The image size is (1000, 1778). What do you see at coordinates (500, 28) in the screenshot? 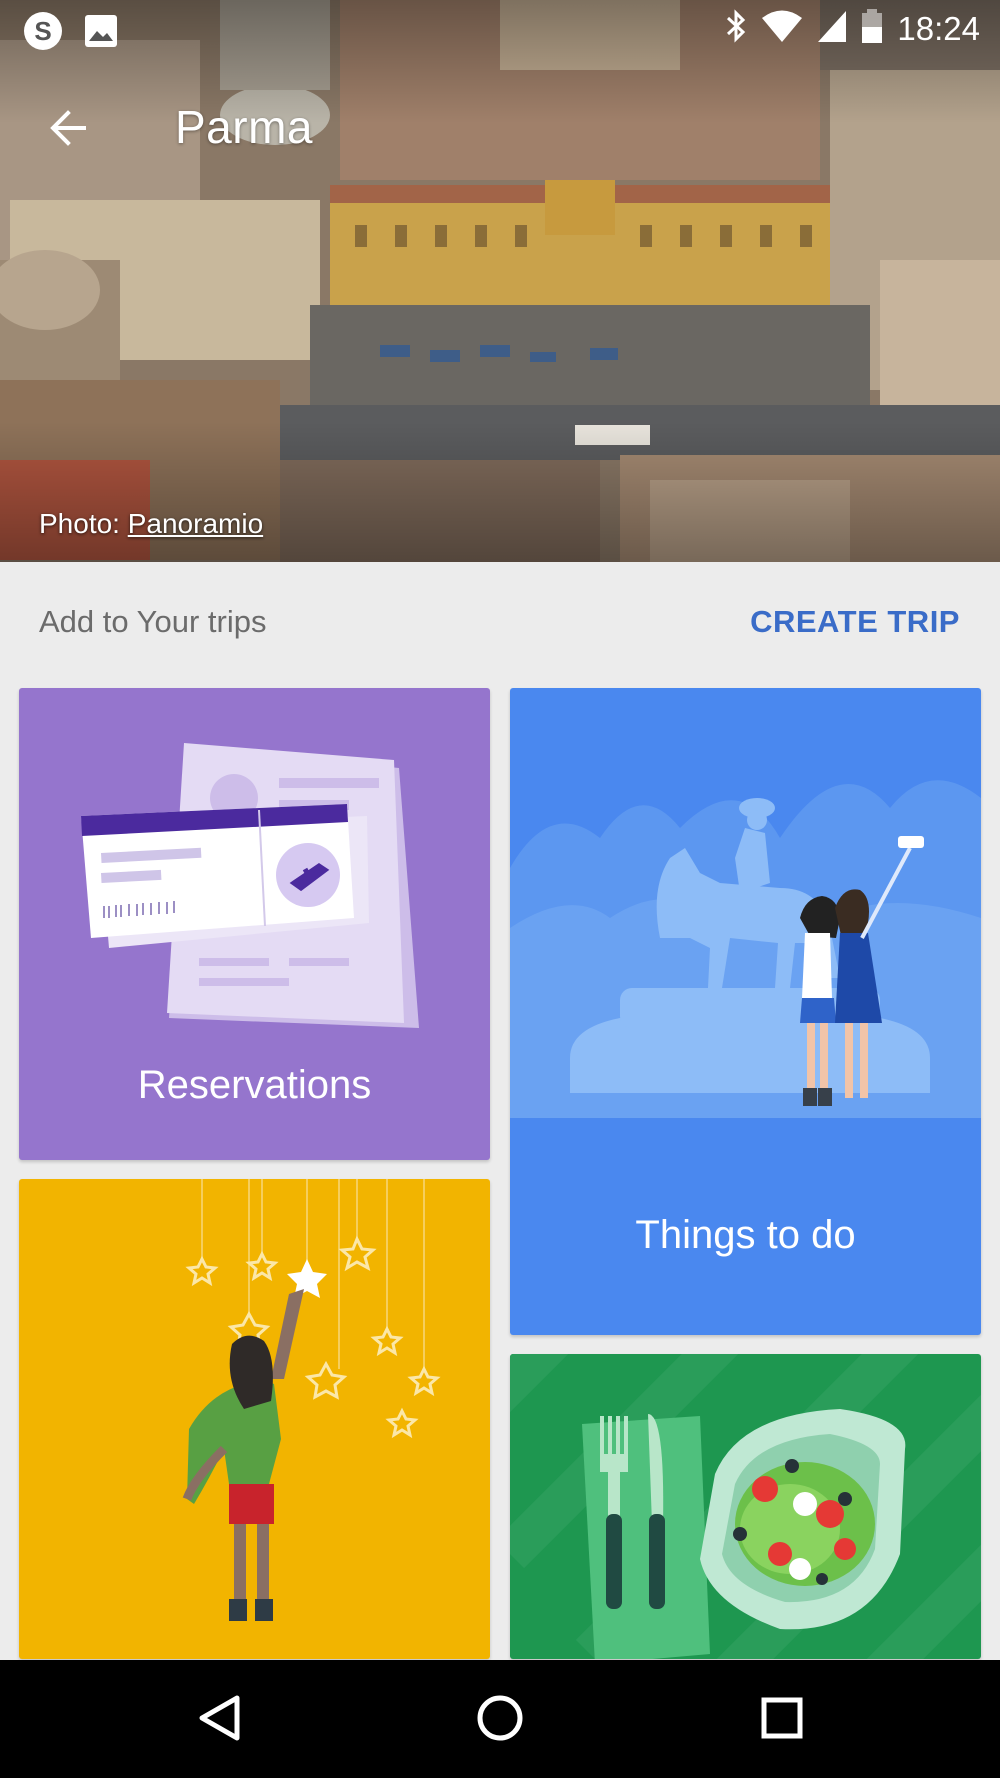
I see `status-bar: S 18:24` at bounding box center [500, 28].